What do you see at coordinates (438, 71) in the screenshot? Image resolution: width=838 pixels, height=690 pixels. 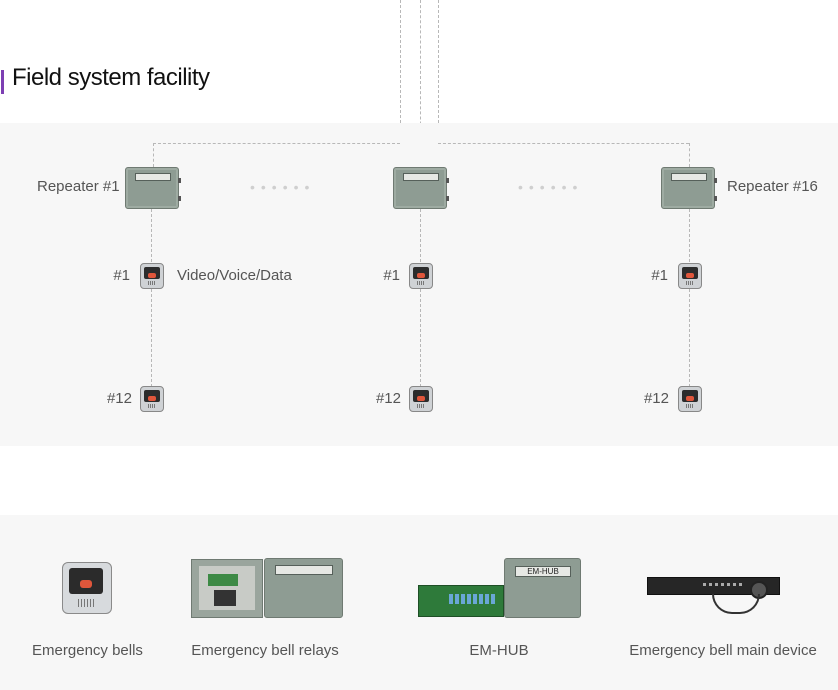 I see `trunk-line-right` at bounding box center [438, 71].